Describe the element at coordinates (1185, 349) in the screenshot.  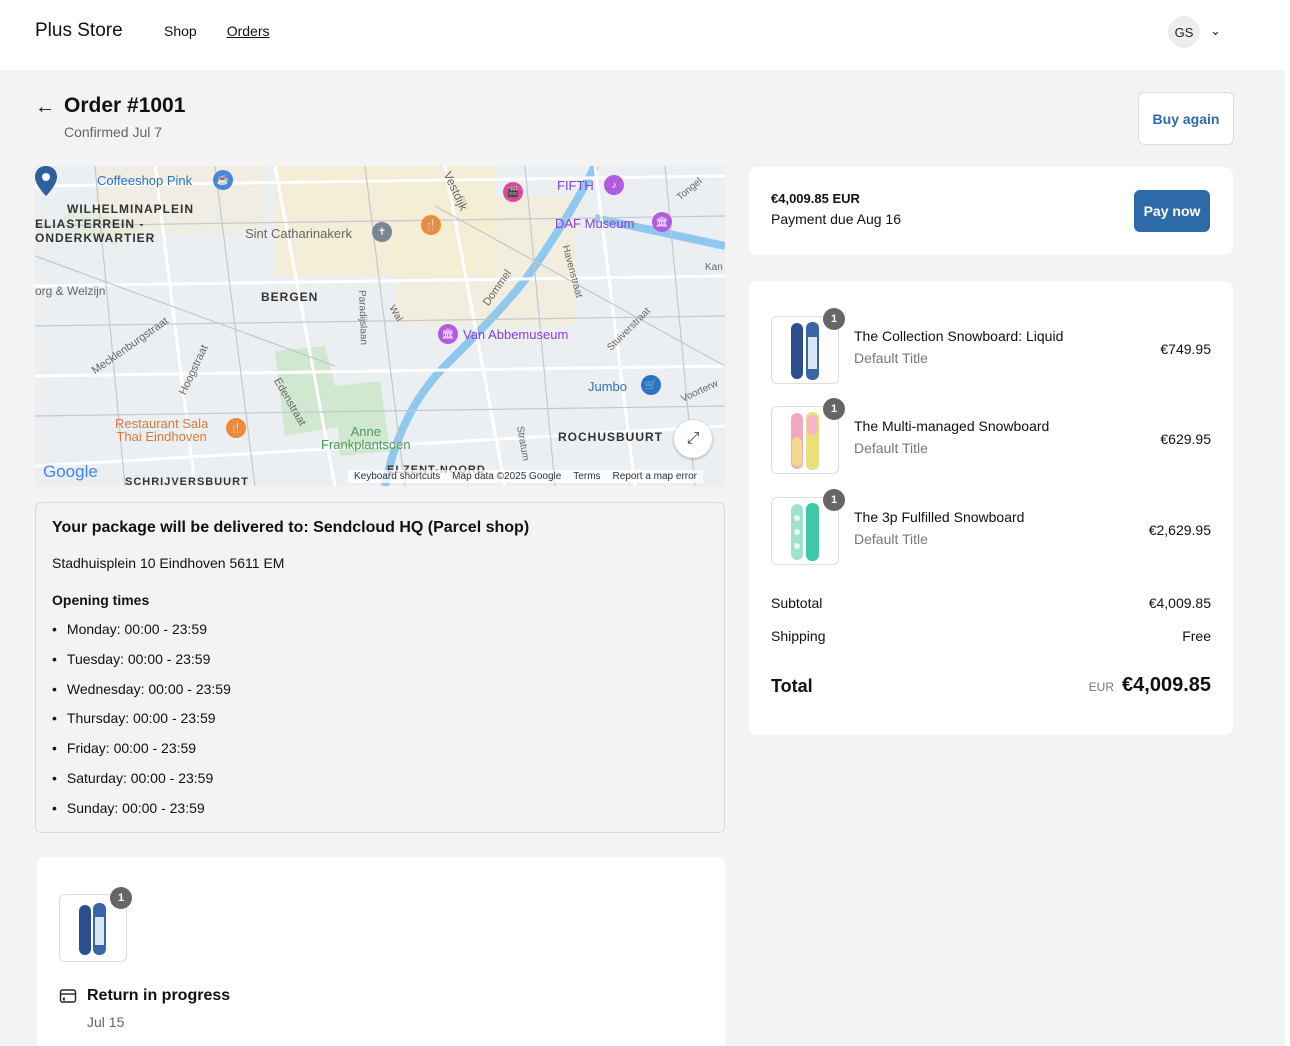
I see `product-price: €749.95` at that location.